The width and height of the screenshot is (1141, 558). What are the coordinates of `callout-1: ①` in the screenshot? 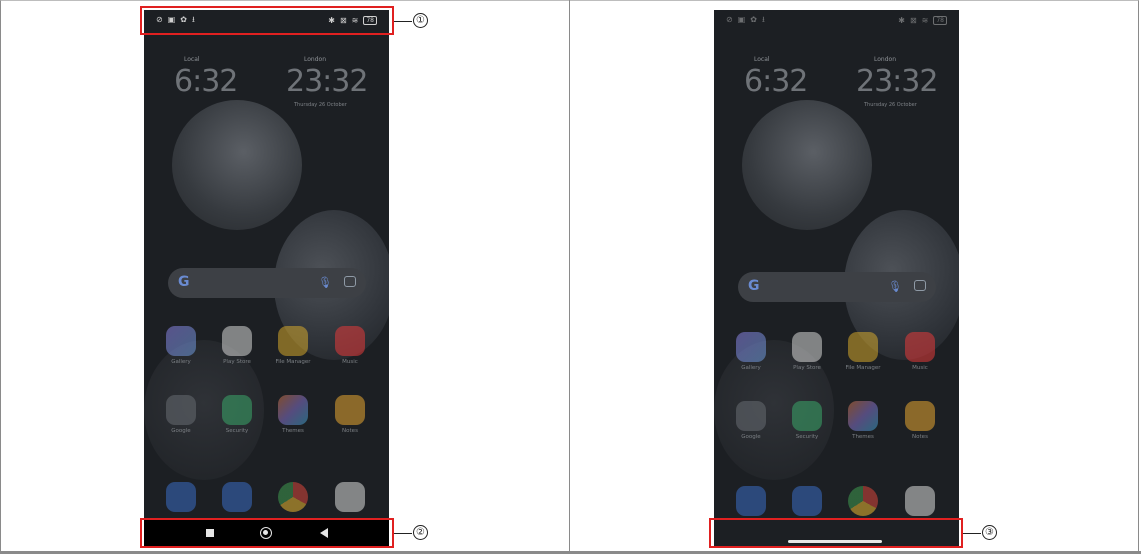 It's located at (420, 20).